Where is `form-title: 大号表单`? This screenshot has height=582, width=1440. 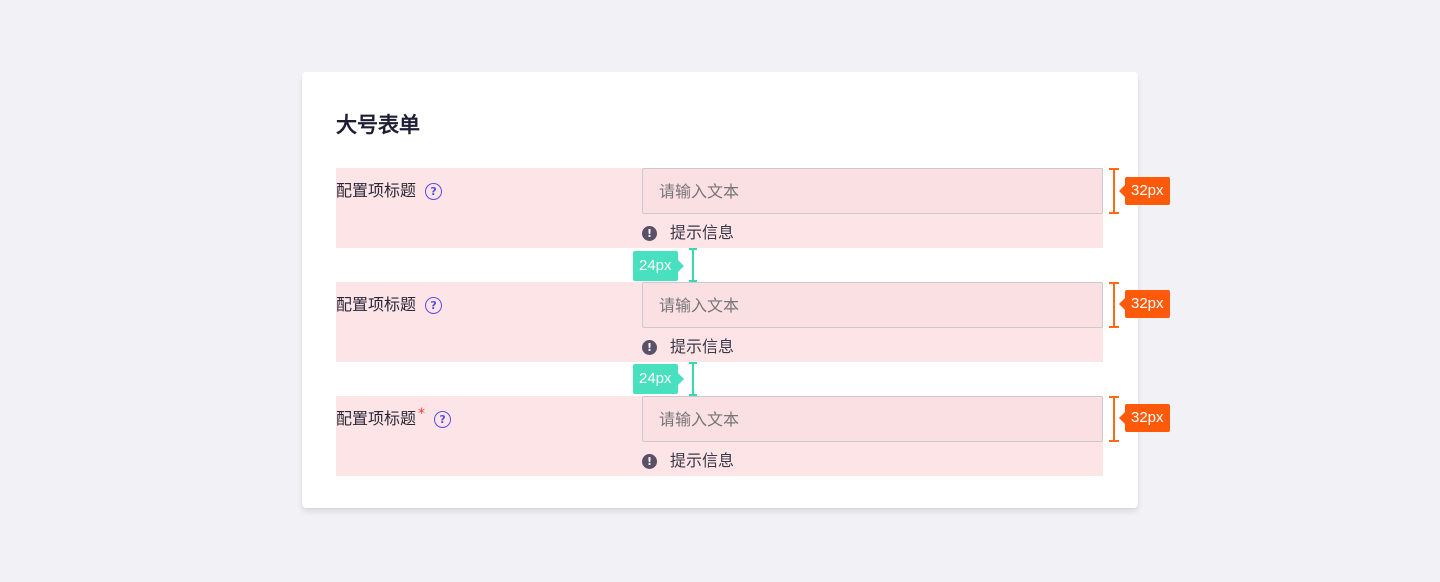 form-title: 大号表单 is located at coordinates (378, 125).